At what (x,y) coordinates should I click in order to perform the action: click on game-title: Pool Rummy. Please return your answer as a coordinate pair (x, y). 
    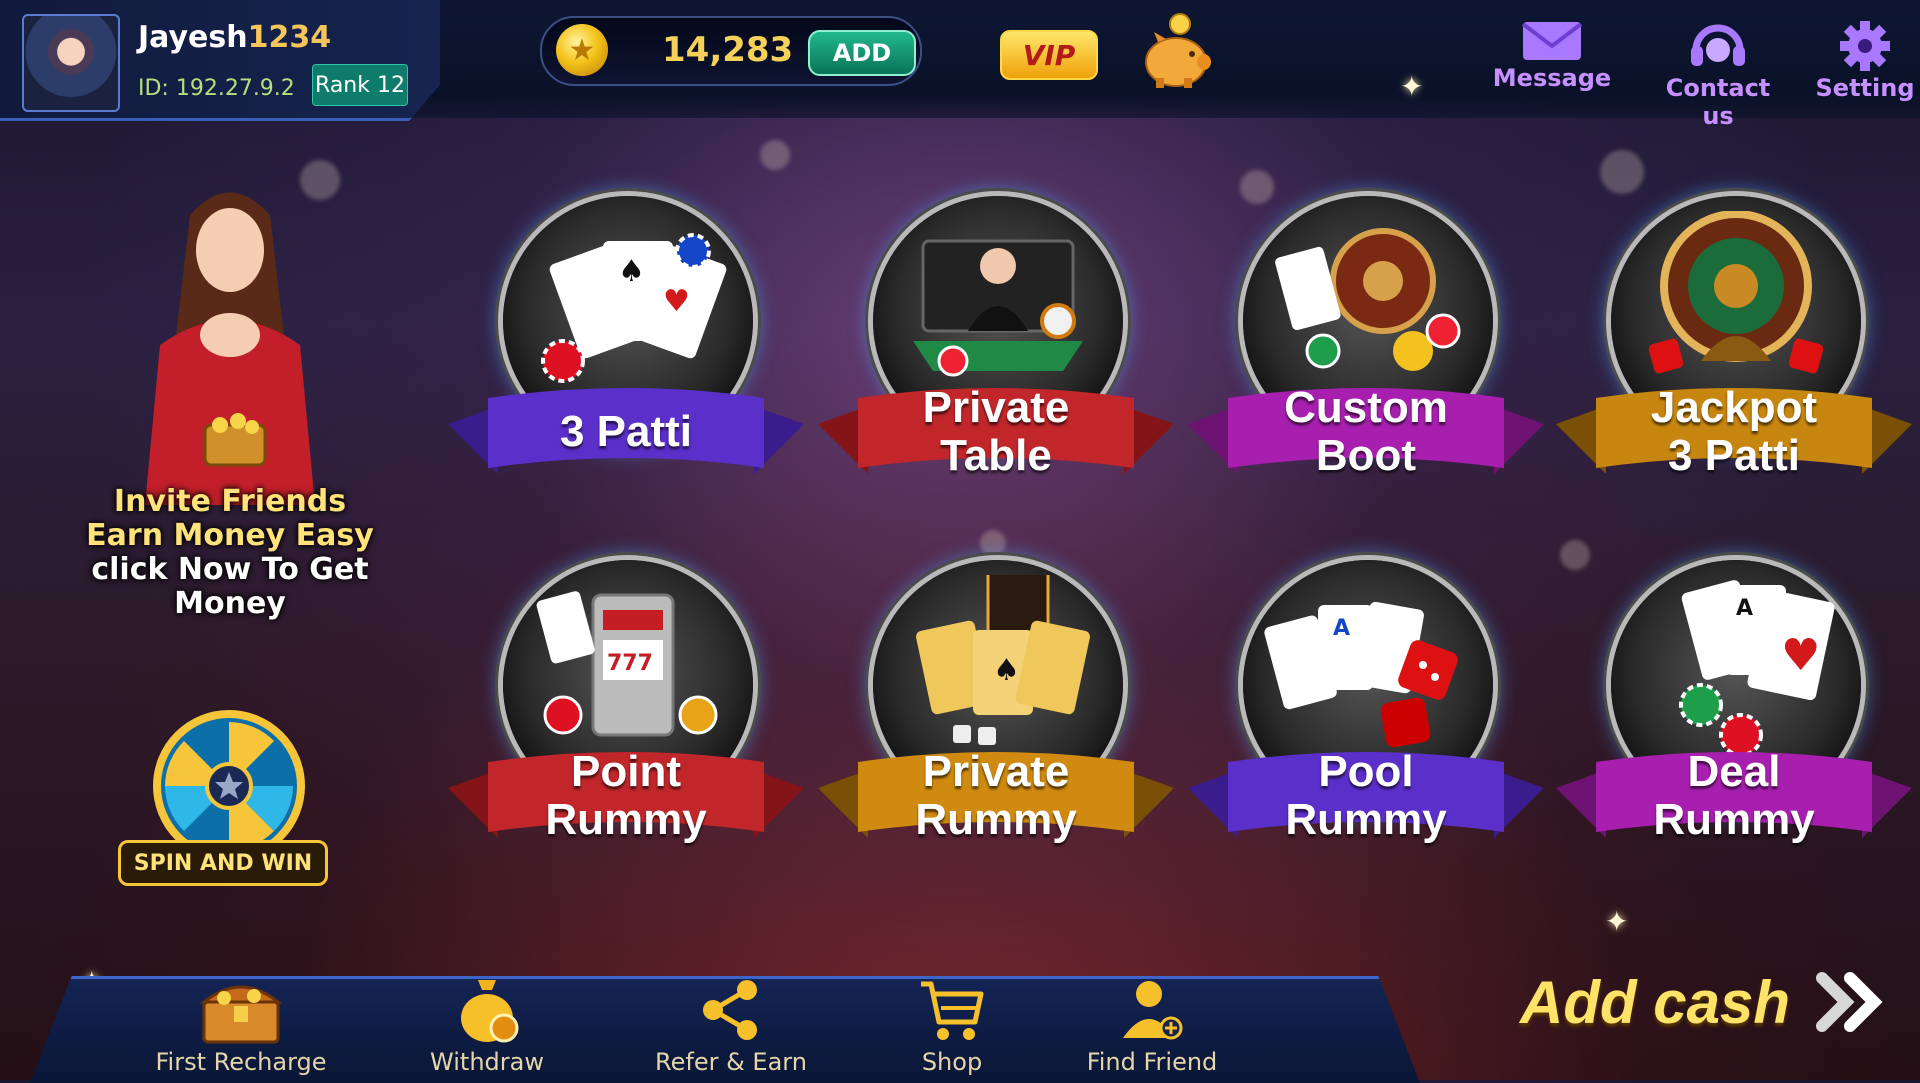
    Looking at the image, I should click on (1366, 796).